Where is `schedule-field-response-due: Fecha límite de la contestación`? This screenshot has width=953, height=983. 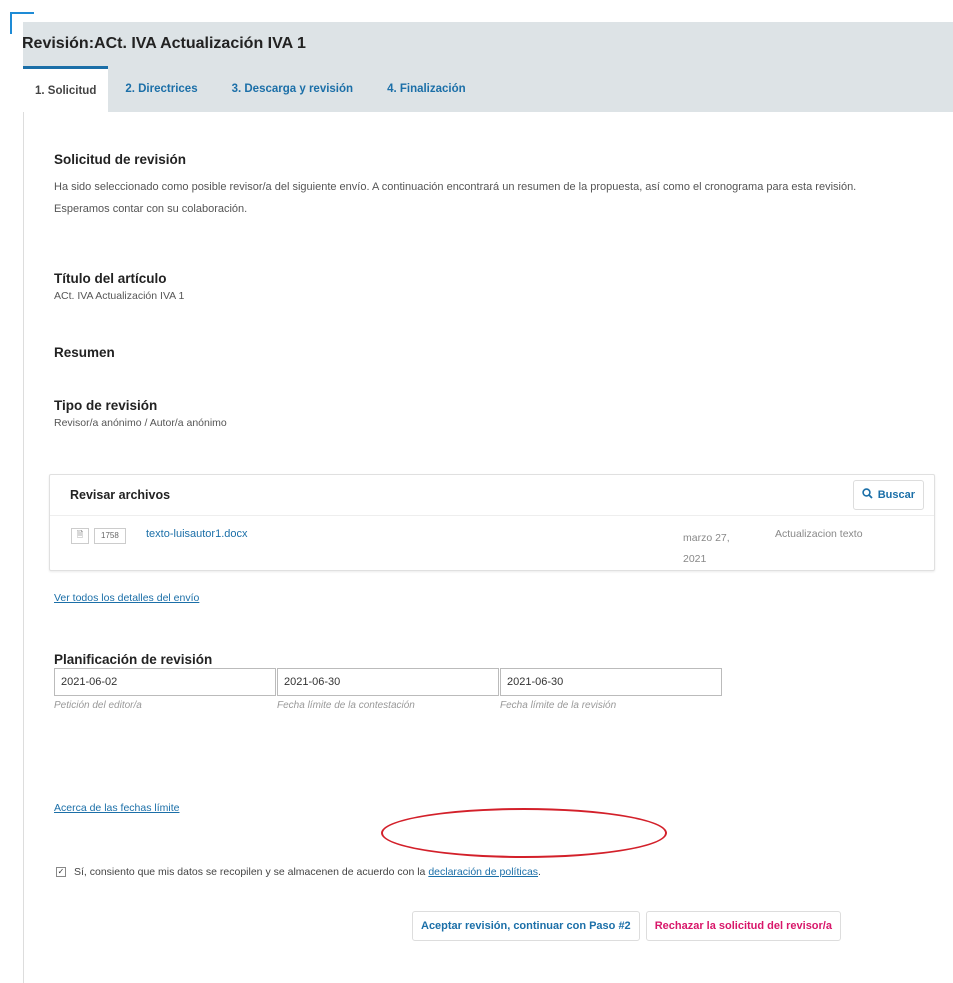 schedule-field-response-due: Fecha límite de la contestación is located at coordinates (388, 689).